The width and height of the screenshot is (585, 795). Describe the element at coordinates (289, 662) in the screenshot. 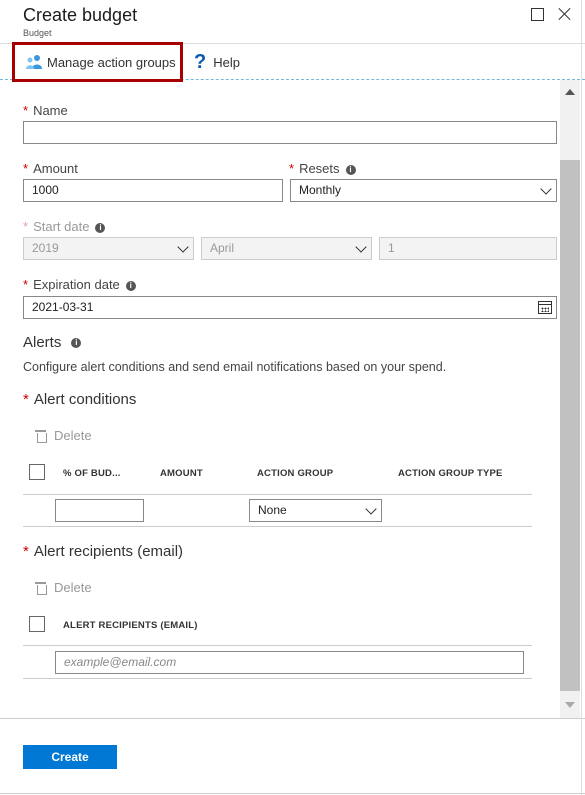

I see `email-input: example@email.com` at that location.